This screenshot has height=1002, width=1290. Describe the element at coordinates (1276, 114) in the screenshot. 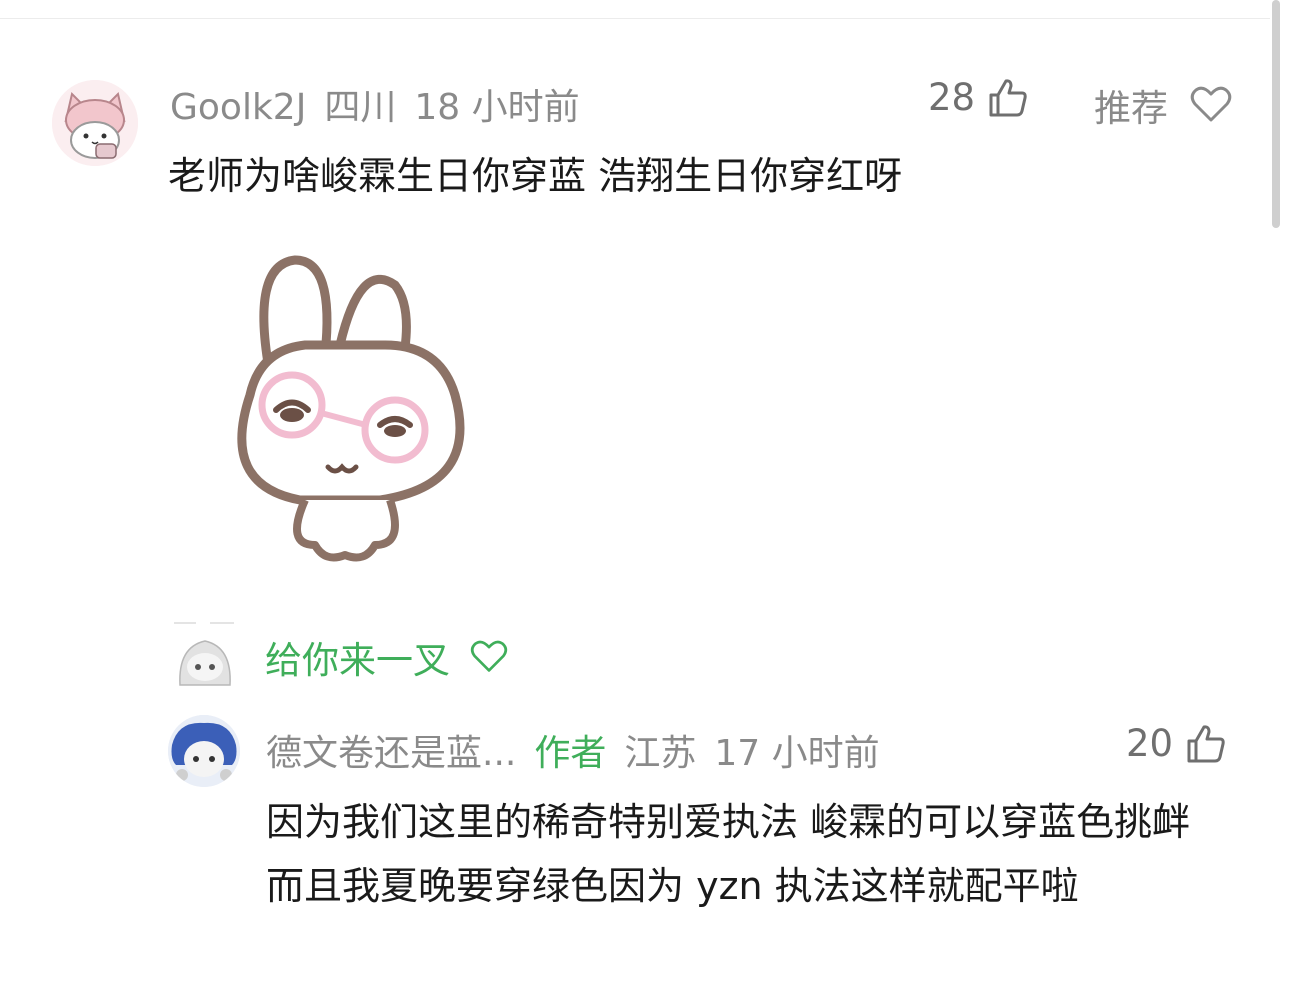

I see `scrollbar` at that location.